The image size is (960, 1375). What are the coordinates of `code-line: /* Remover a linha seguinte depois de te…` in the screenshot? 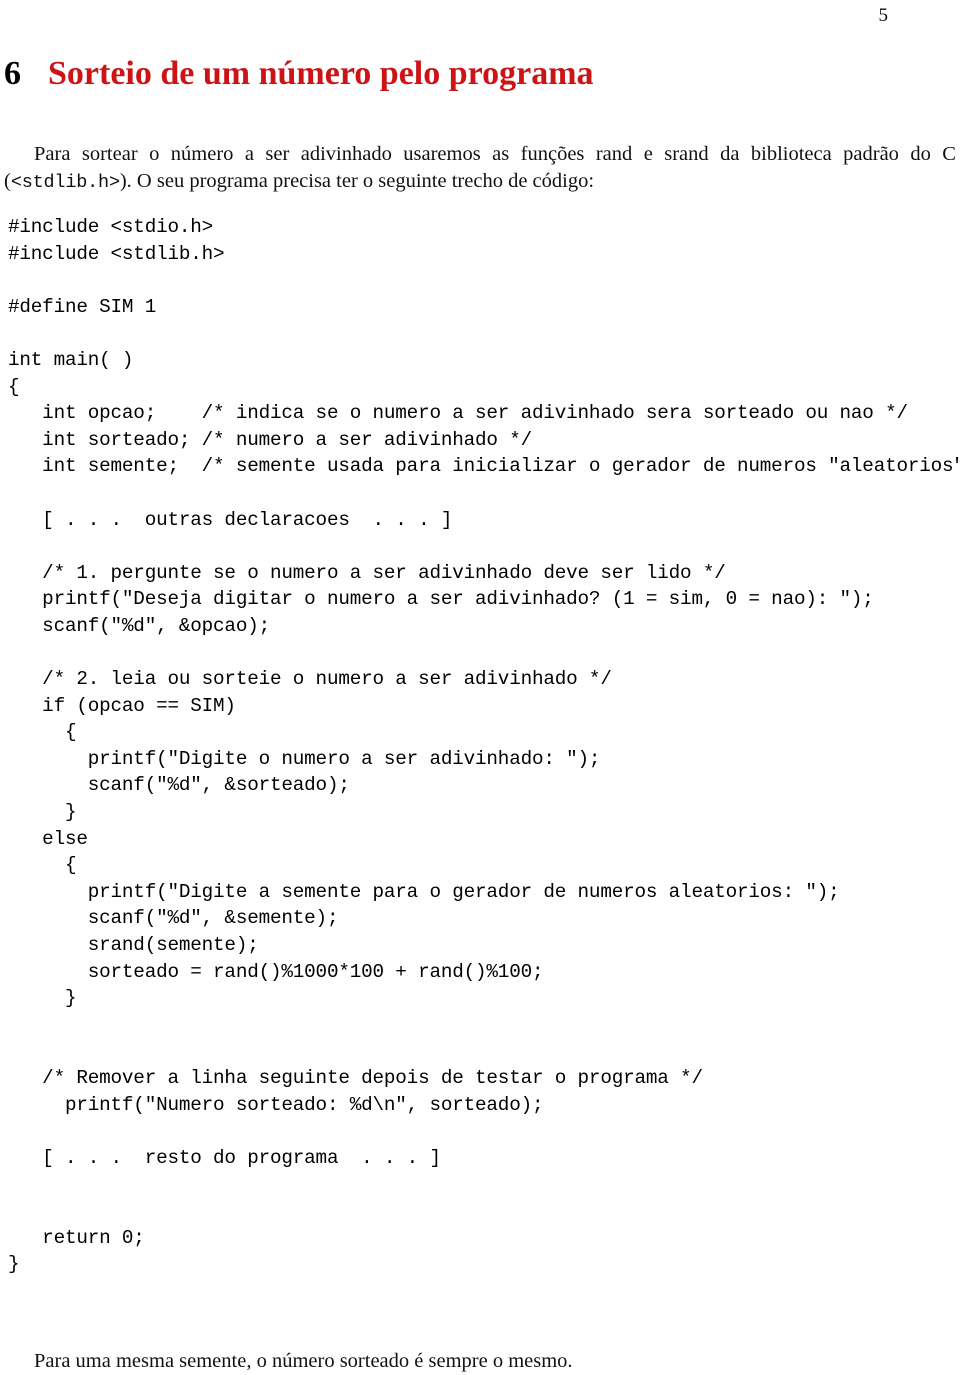 It's located at (355, 1078).